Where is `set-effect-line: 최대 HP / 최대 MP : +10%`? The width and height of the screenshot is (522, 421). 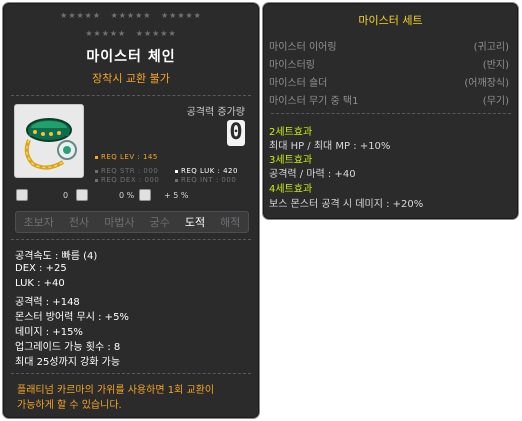
set-effect-line: 최대 HP / 최대 MP : +10% is located at coordinates (330, 146).